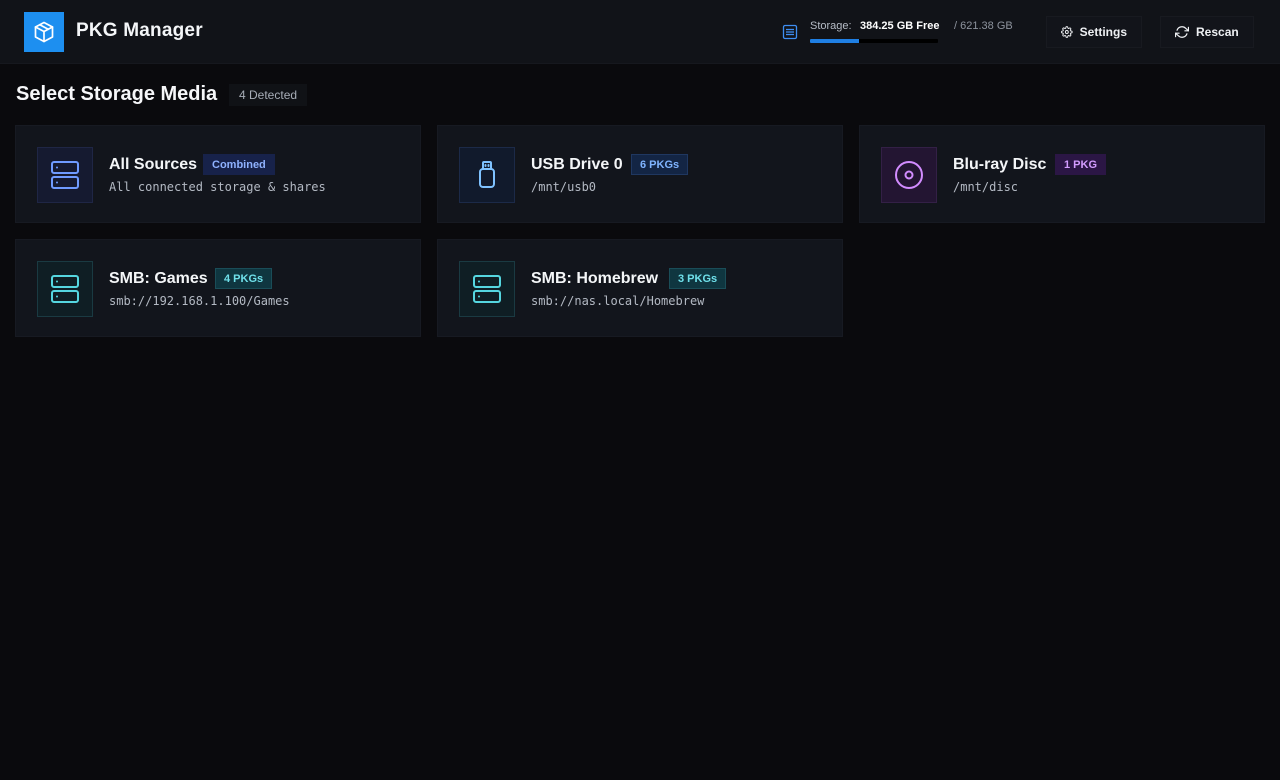  I want to click on page-title: Select Storage Media, so click(117, 94).